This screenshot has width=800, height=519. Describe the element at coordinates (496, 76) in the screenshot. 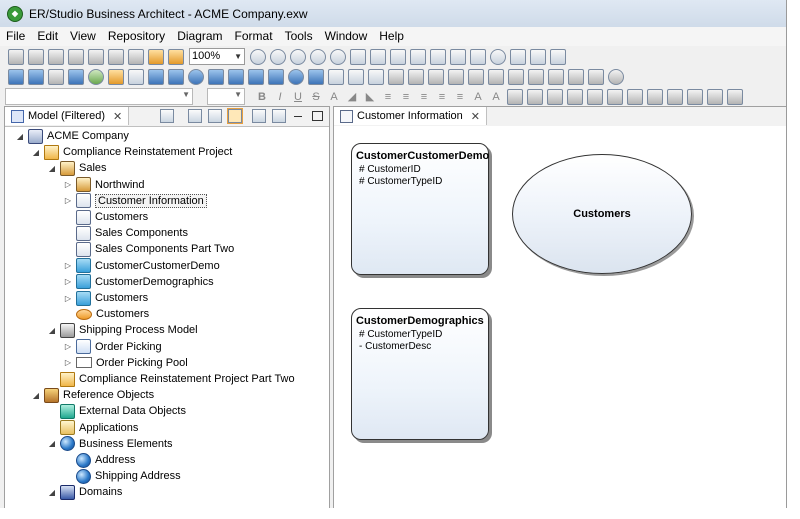

I see `align-bottom-icon` at that location.